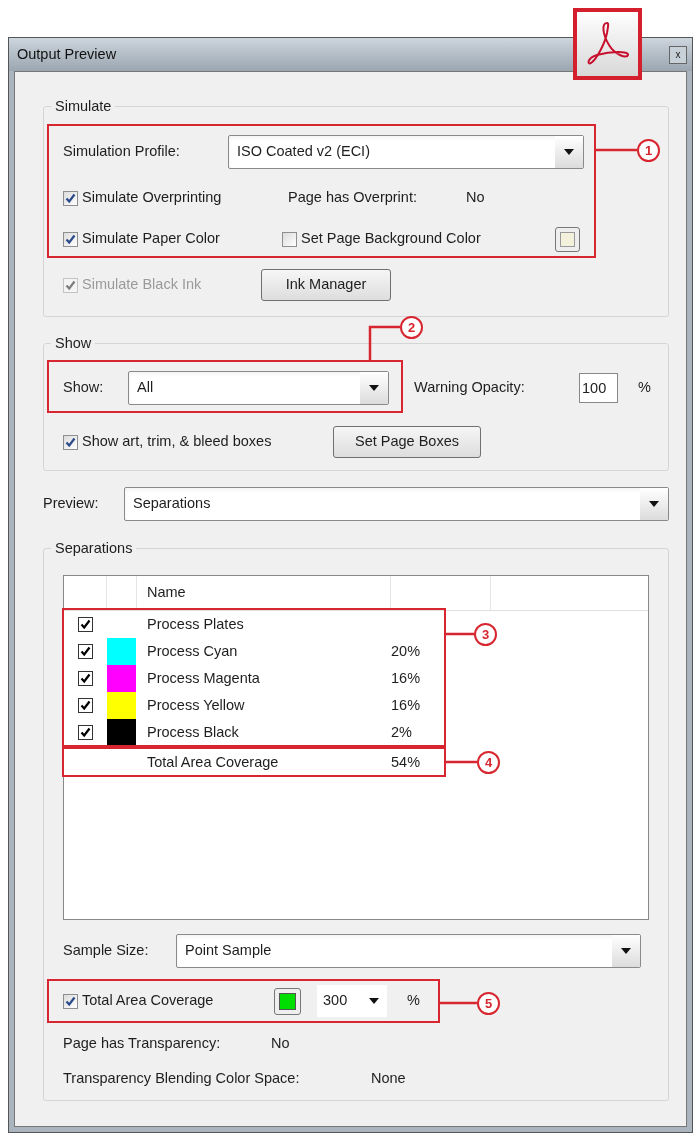  Describe the element at coordinates (391, 239) in the screenshot. I see `checkbox-label: Set Page Background Color` at that location.